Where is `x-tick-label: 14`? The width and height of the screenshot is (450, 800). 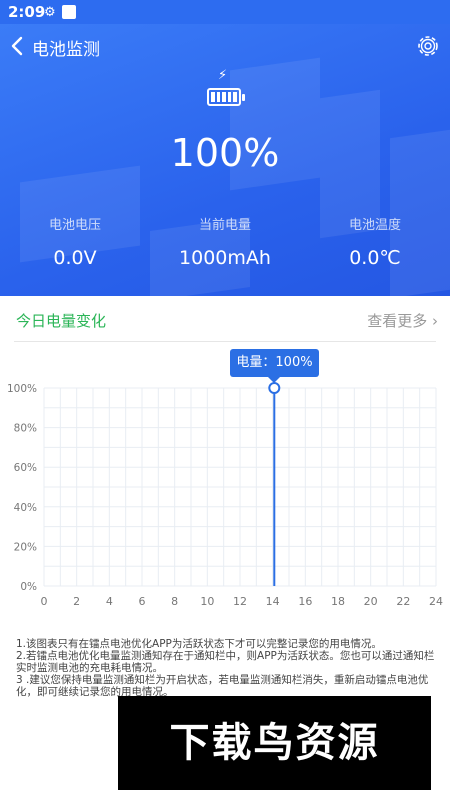 x-tick-label: 14 is located at coordinates (273, 601).